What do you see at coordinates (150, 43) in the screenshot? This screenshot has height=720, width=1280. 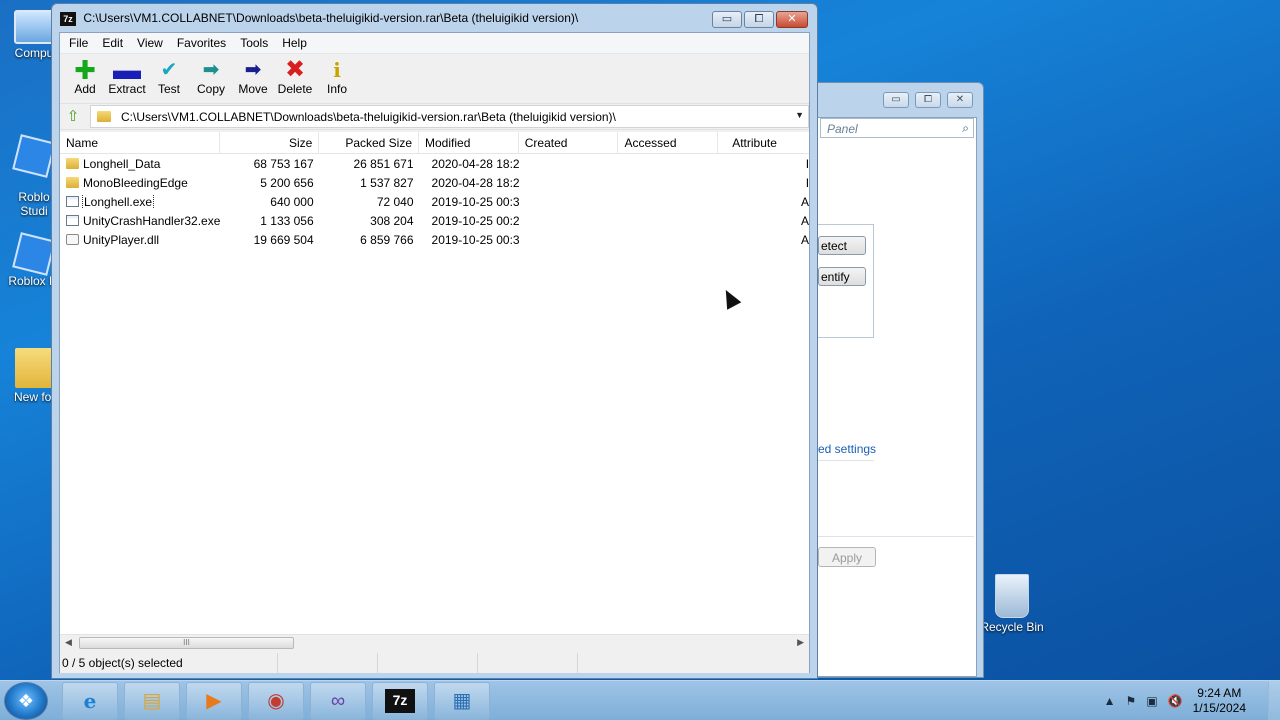 I see `menu-view: View` at bounding box center [150, 43].